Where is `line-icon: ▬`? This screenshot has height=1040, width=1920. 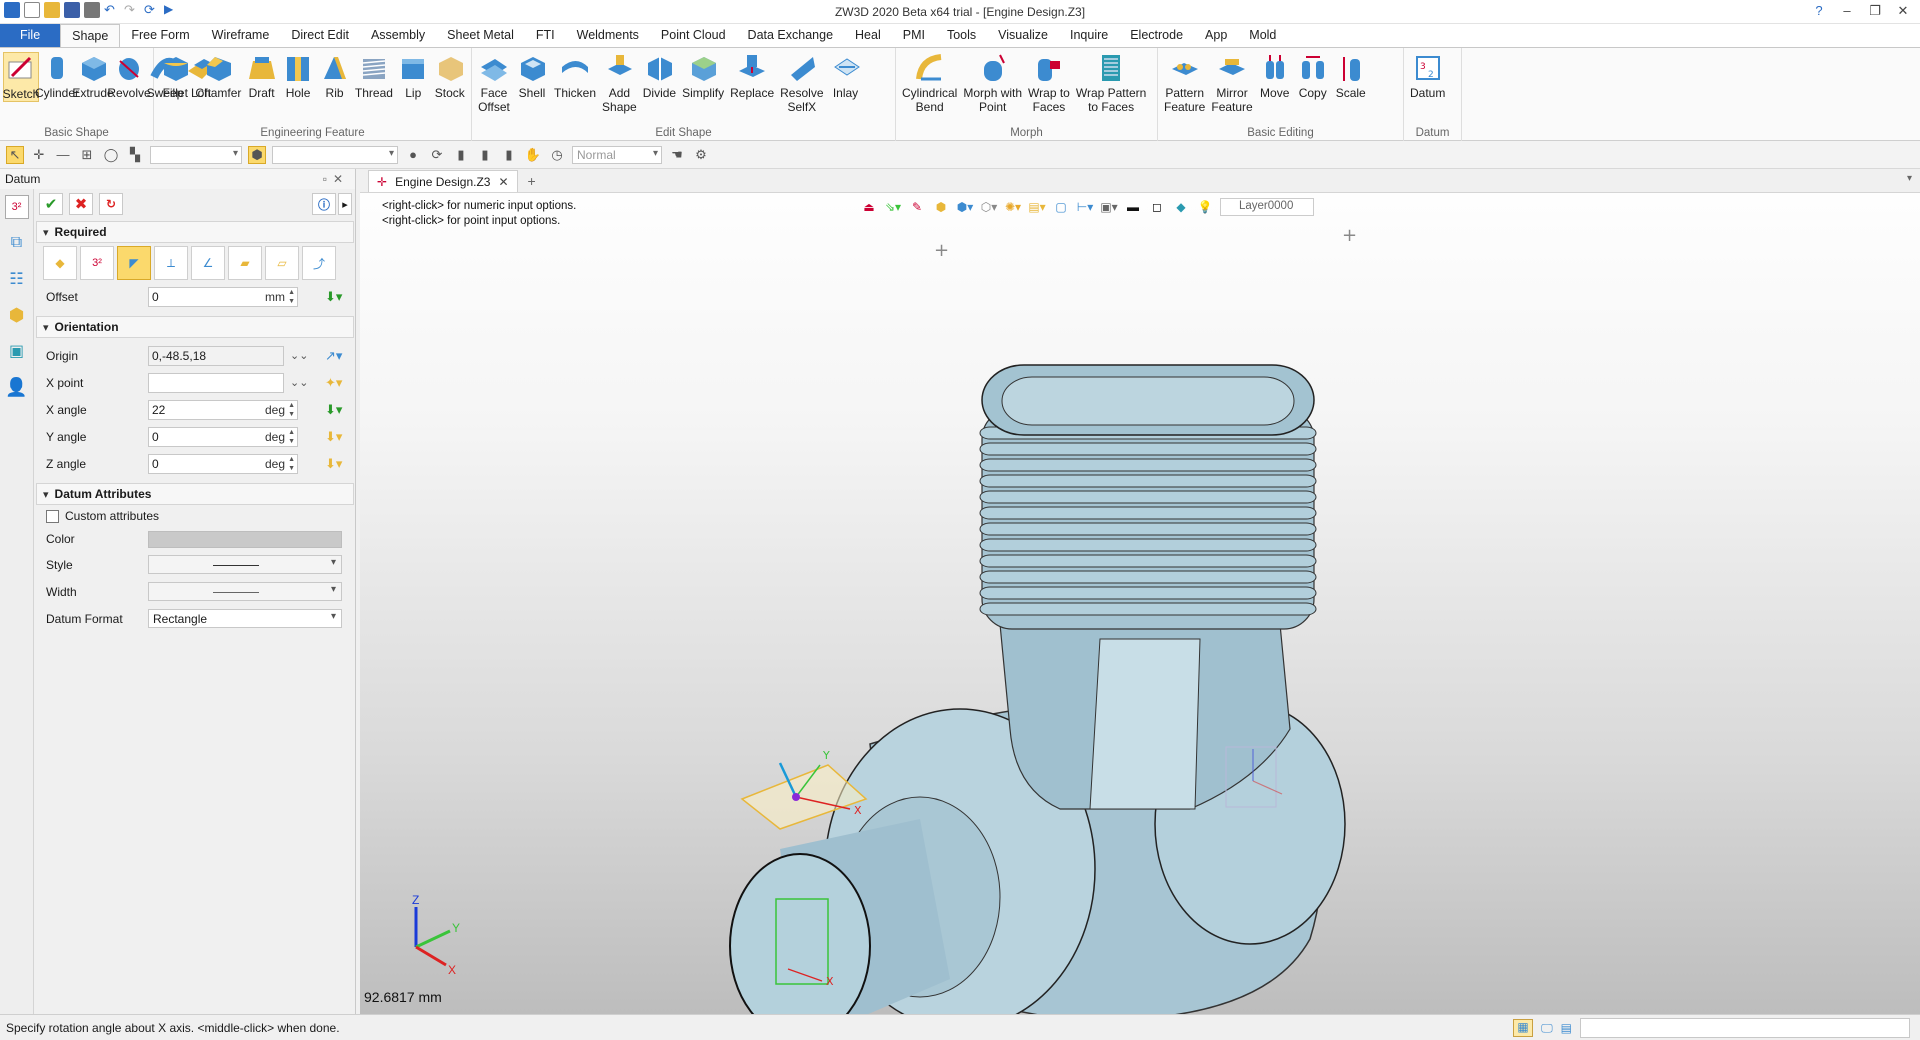 line-icon: ▬ is located at coordinates (1133, 207).